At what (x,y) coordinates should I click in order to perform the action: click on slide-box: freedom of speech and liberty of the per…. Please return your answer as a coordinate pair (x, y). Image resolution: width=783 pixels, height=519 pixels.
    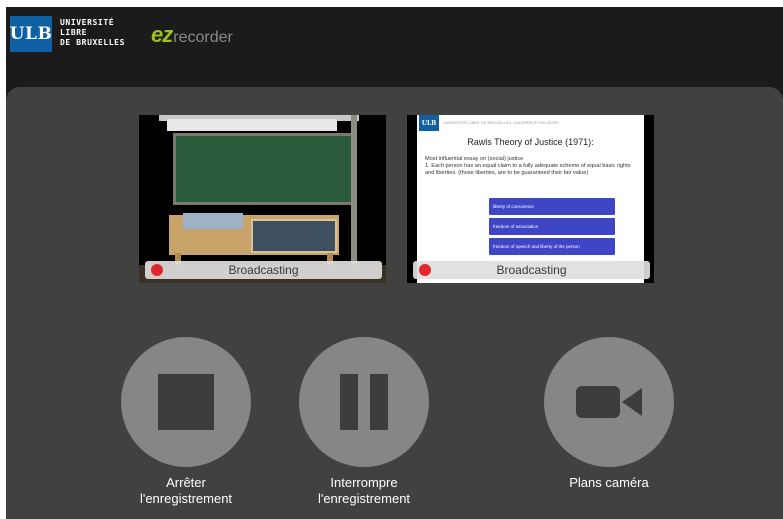
    Looking at the image, I should click on (552, 246).